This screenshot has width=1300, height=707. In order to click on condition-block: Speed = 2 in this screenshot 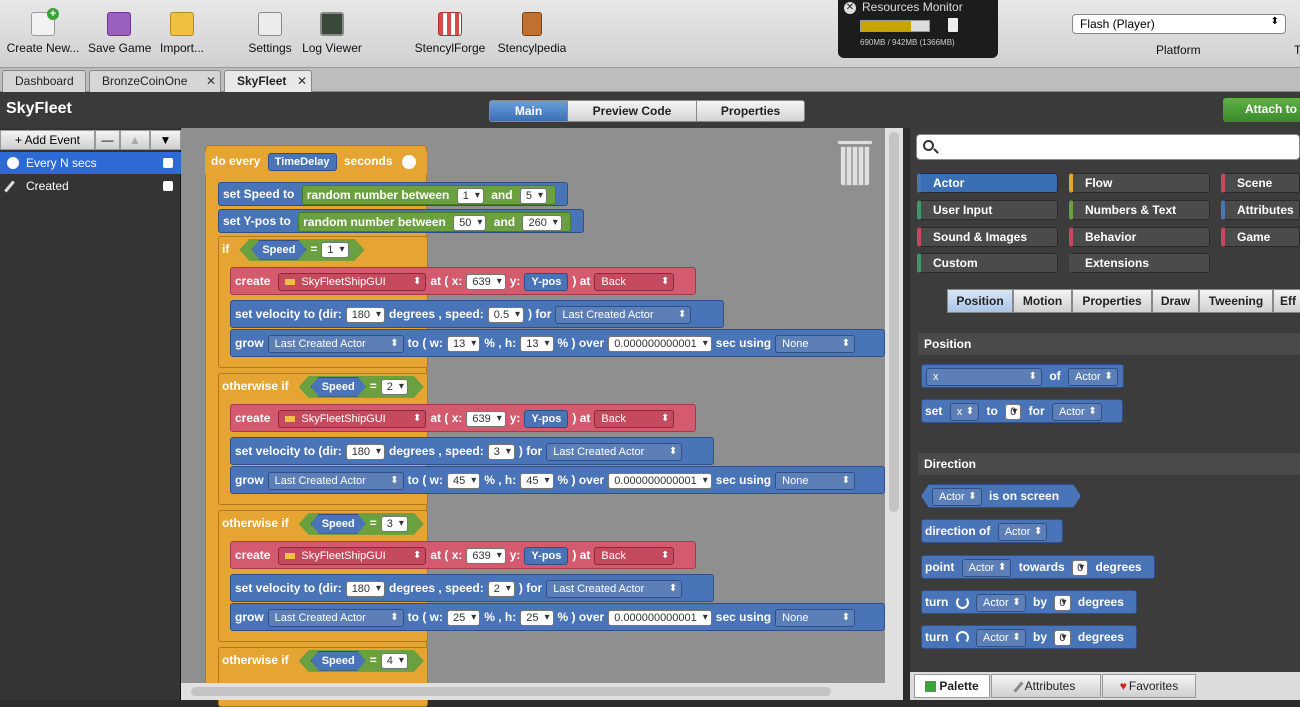, I will do `click(361, 387)`.